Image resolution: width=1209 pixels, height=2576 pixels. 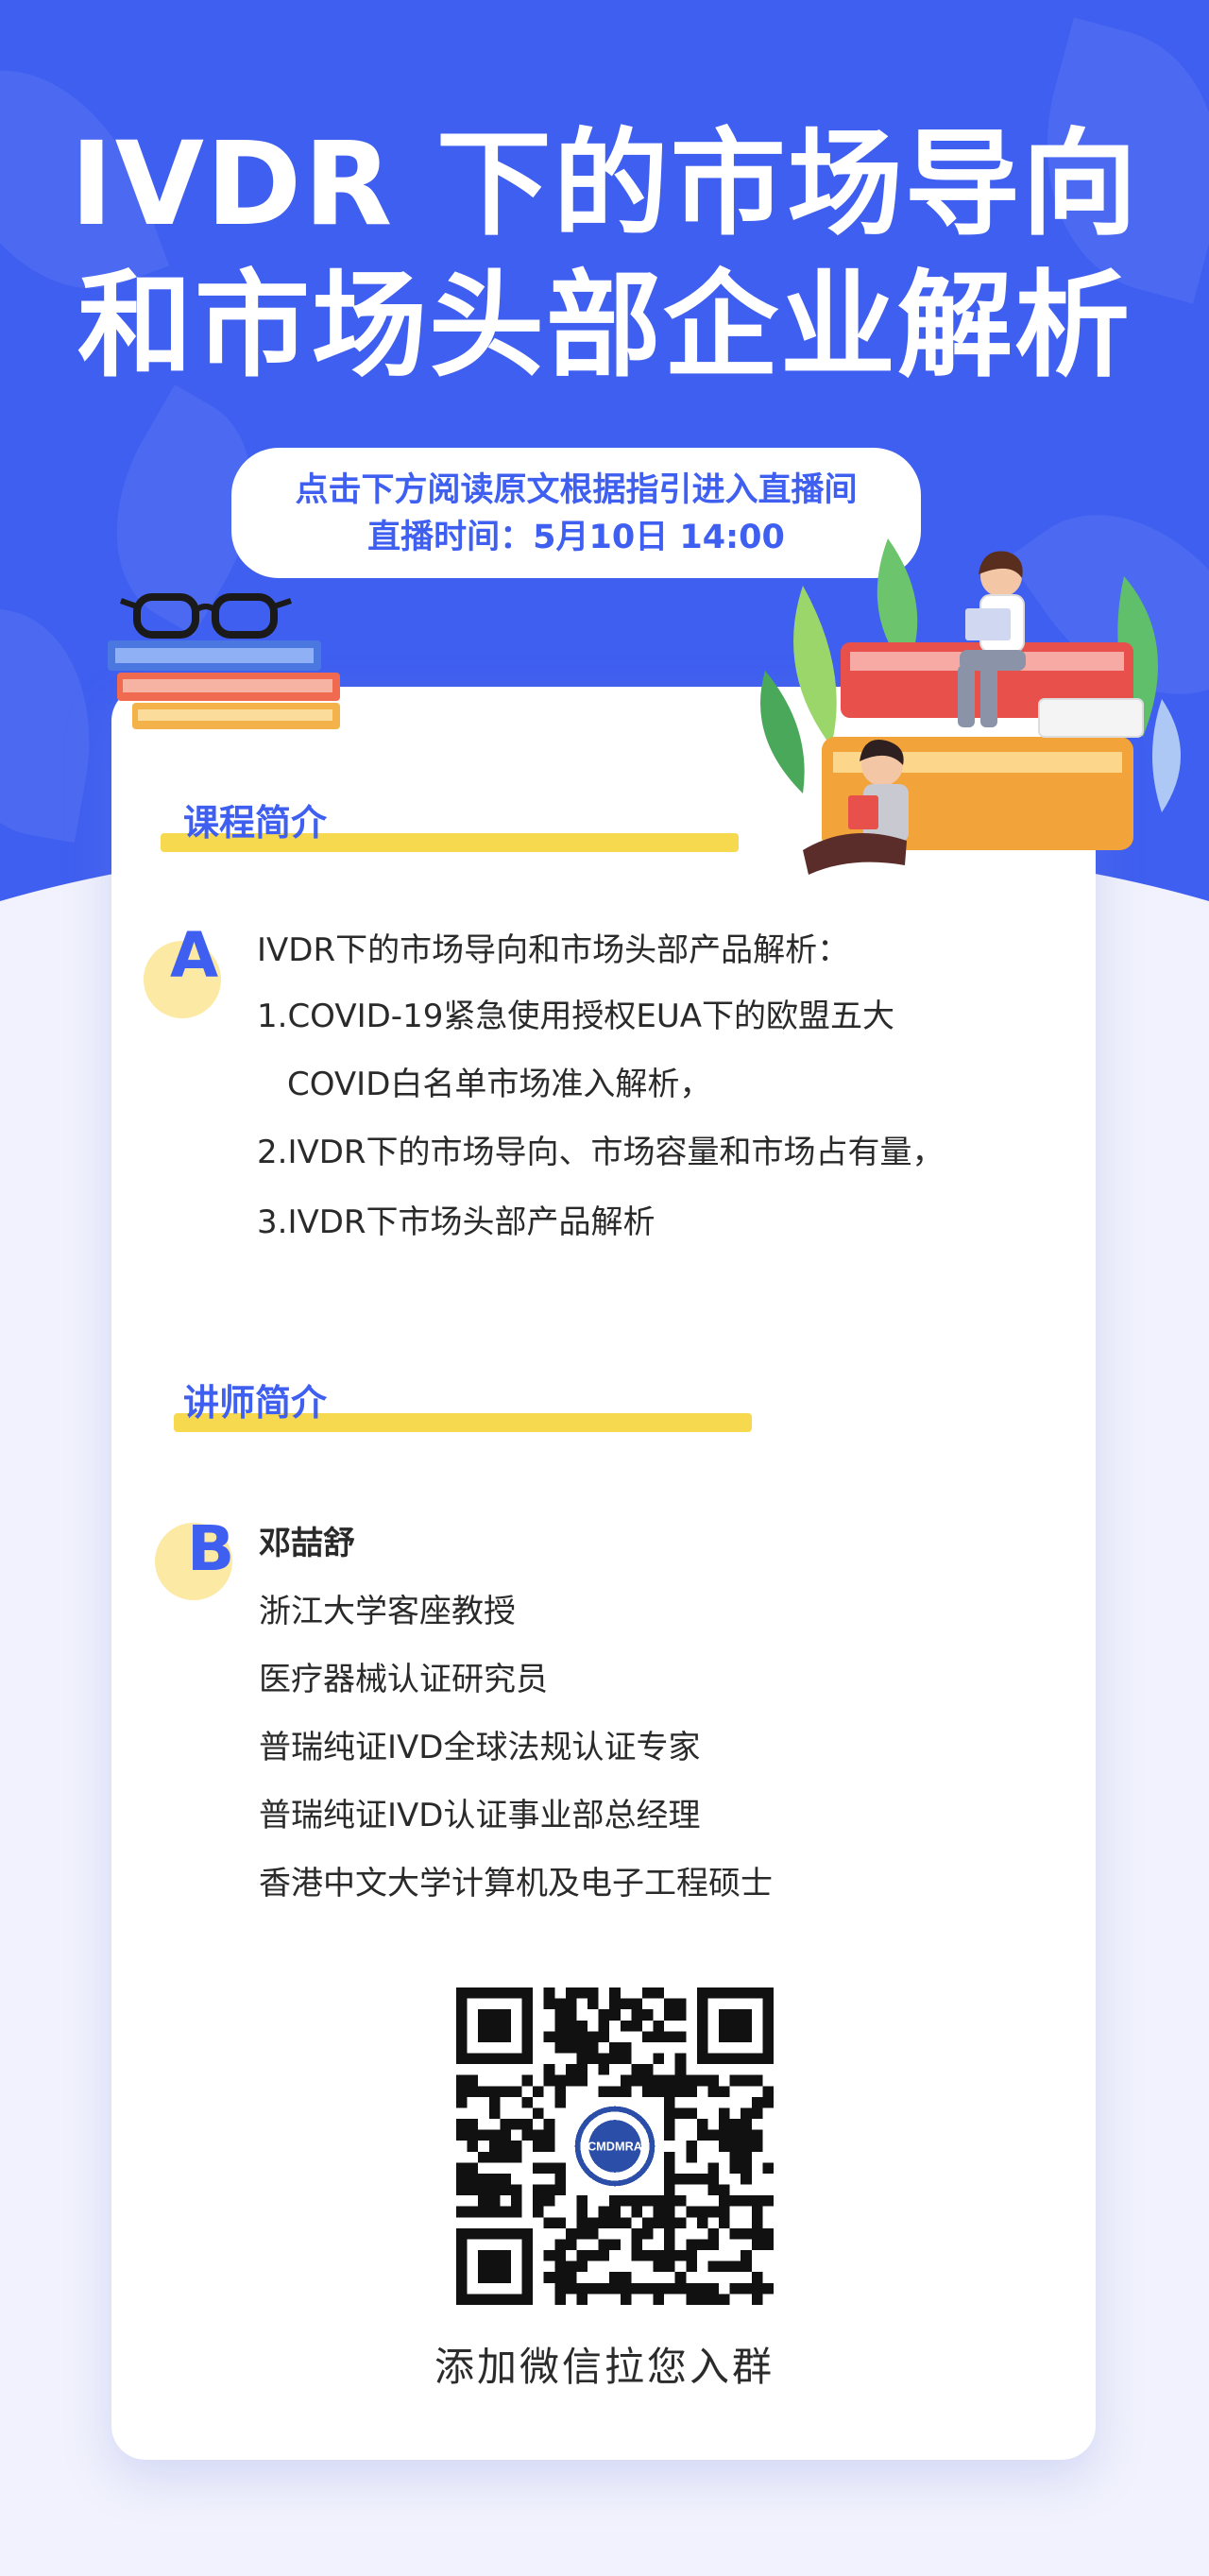 I want to click on course-item-3: 3.IVDR下市场头部产品解析, so click(x=456, y=1222).